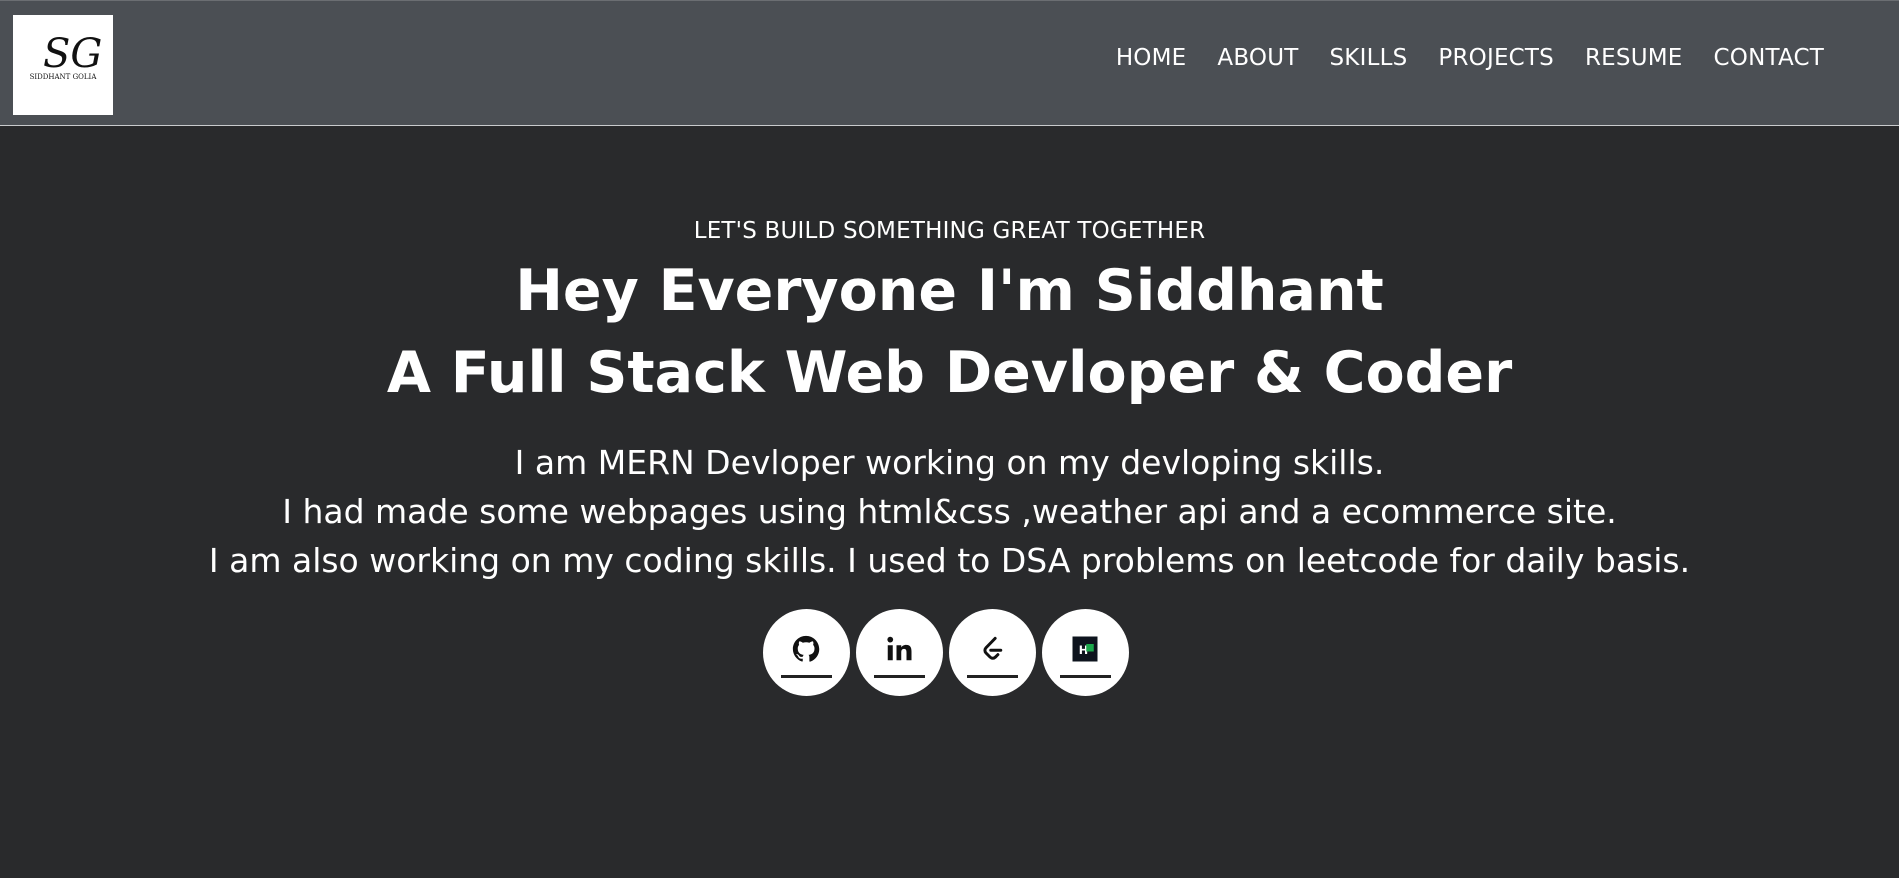 This screenshot has width=1899, height=878. I want to click on github-link, so click(806, 652).